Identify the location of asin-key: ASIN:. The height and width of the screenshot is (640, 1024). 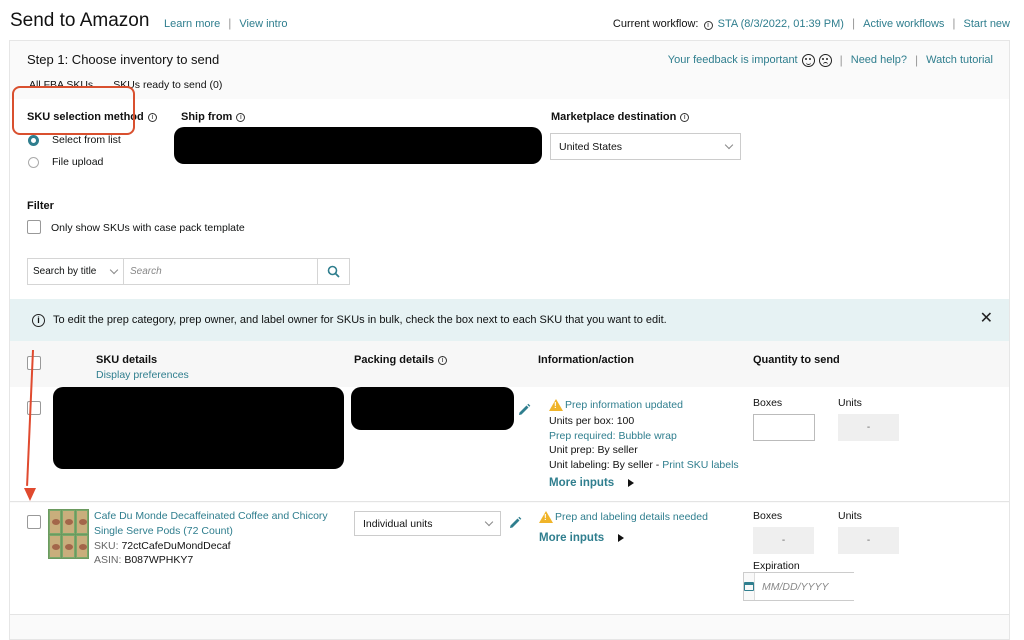
(109, 560).